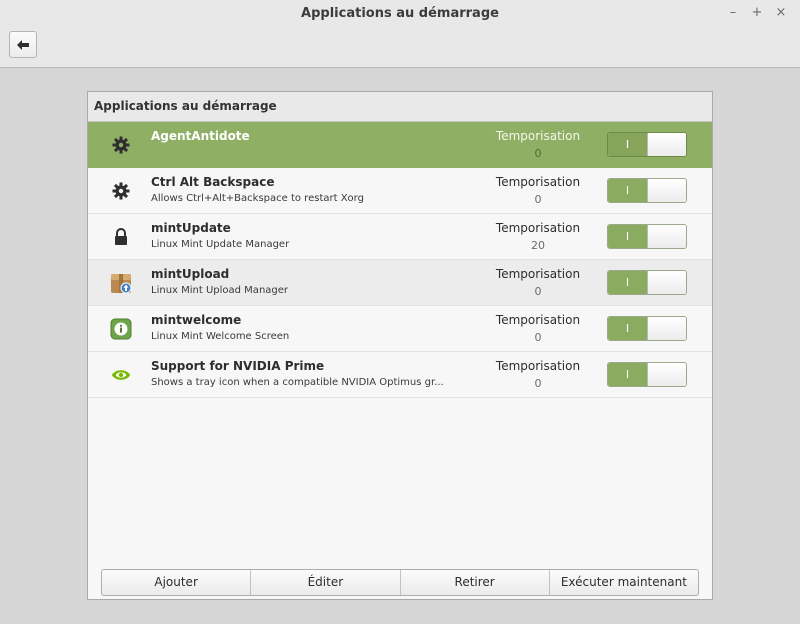 The height and width of the screenshot is (624, 800). What do you see at coordinates (190, 274) in the screenshot?
I see `app-name: mintUpload` at bounding box center [190, 274].